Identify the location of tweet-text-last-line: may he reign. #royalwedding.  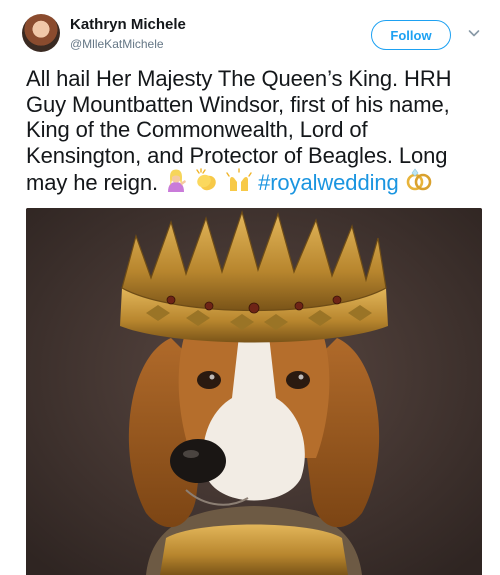
(261, 182).